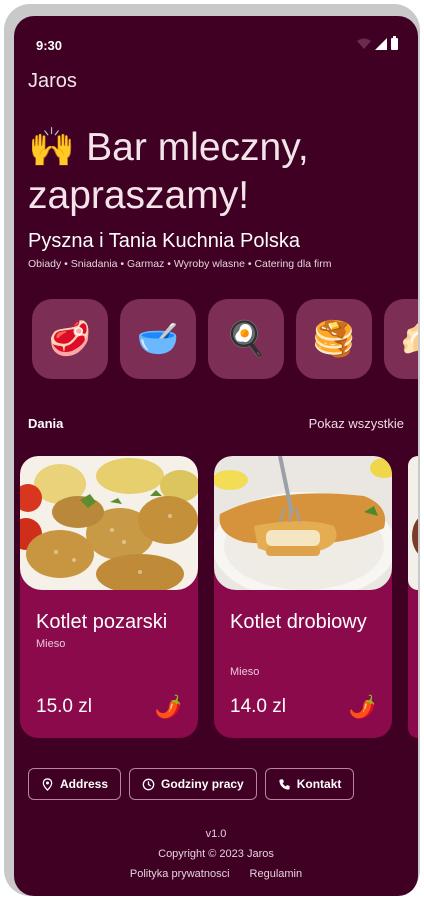 The image size is (424, 900). I want to click on category-meat: 🥩, so click(70, 339).